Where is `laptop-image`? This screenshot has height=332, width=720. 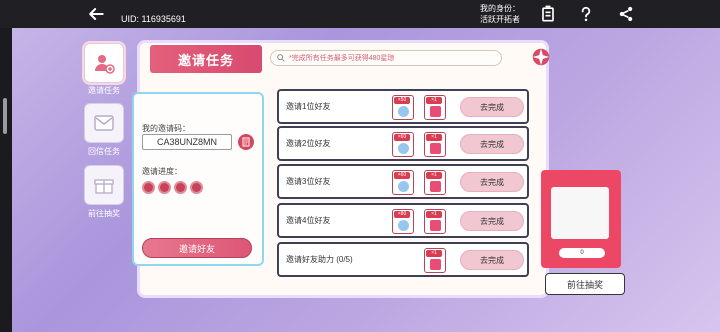 laptop-image is located at coordinates (580, 213).